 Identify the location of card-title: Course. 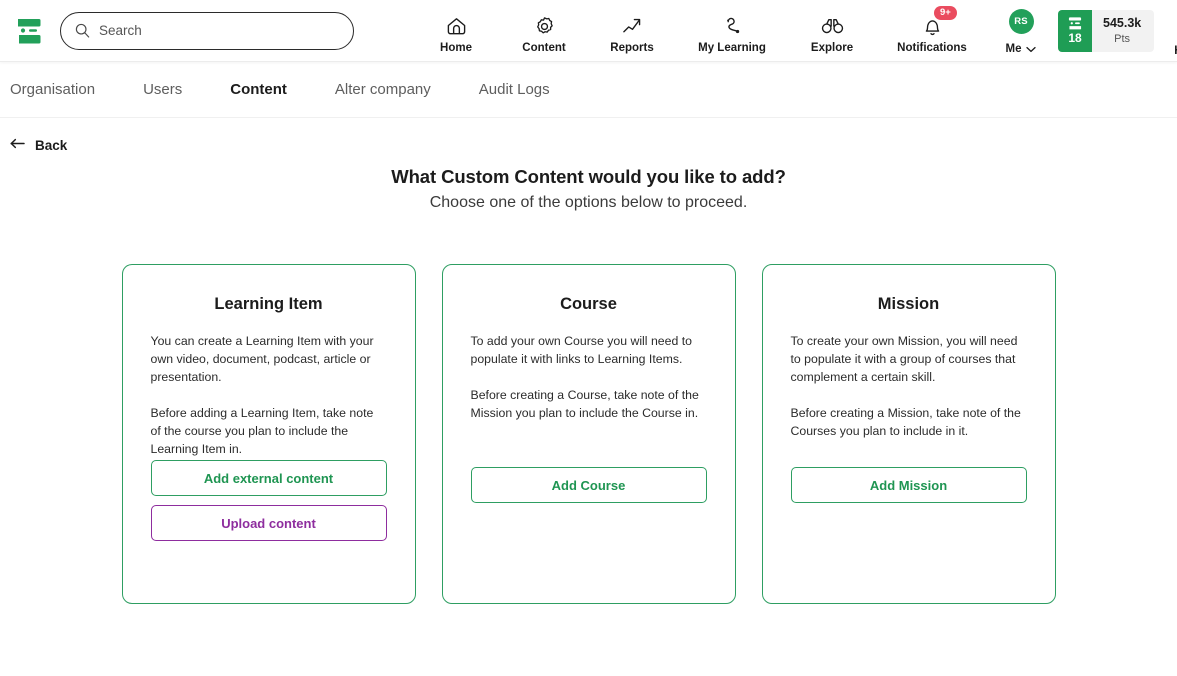
(588, 304).